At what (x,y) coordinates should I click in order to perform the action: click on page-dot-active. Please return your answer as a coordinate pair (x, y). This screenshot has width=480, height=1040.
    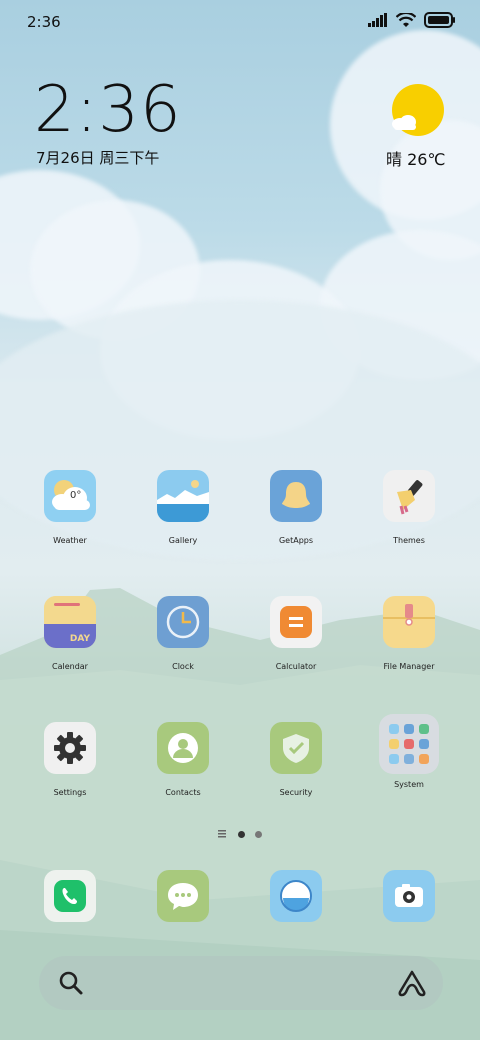
    Looking at the image, I should click on (241, 834).